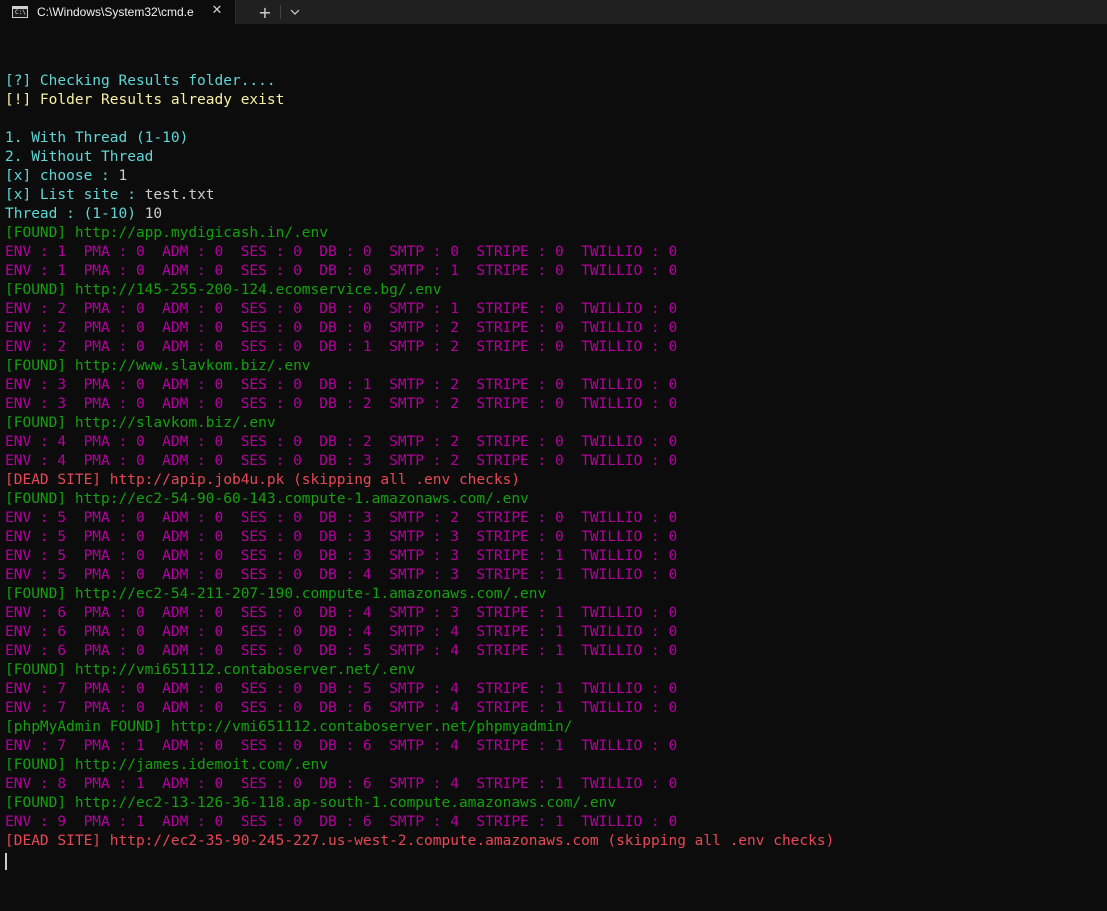 This screenshot has width=1107, height=911. I want to click on console-line: [FOUND] http://www.slavkom.biz/.env, so click(556, 366).